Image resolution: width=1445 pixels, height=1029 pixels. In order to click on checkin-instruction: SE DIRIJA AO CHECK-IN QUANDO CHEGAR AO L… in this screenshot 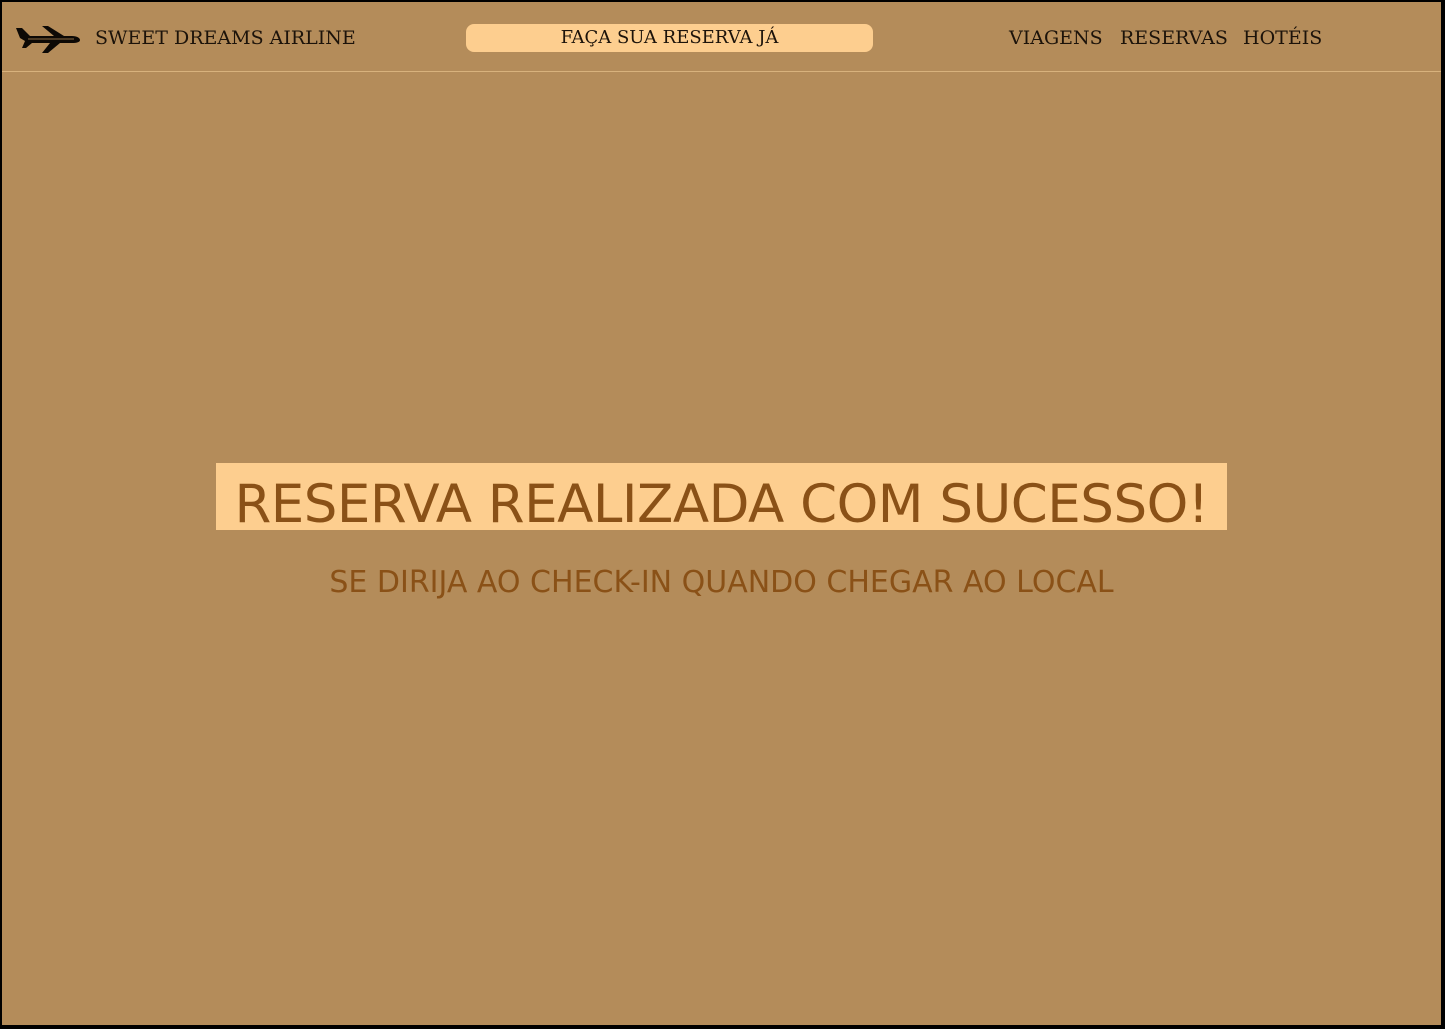, I will do `click(721, 582)`.